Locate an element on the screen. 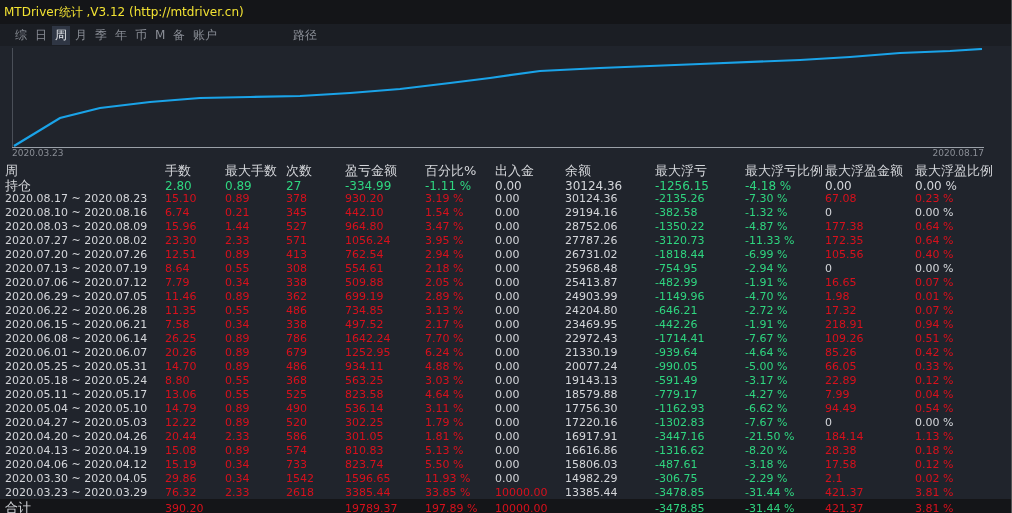 The image size is (1012, 513). table-cell-text: 15.08 is located at coordinates (181, 450).